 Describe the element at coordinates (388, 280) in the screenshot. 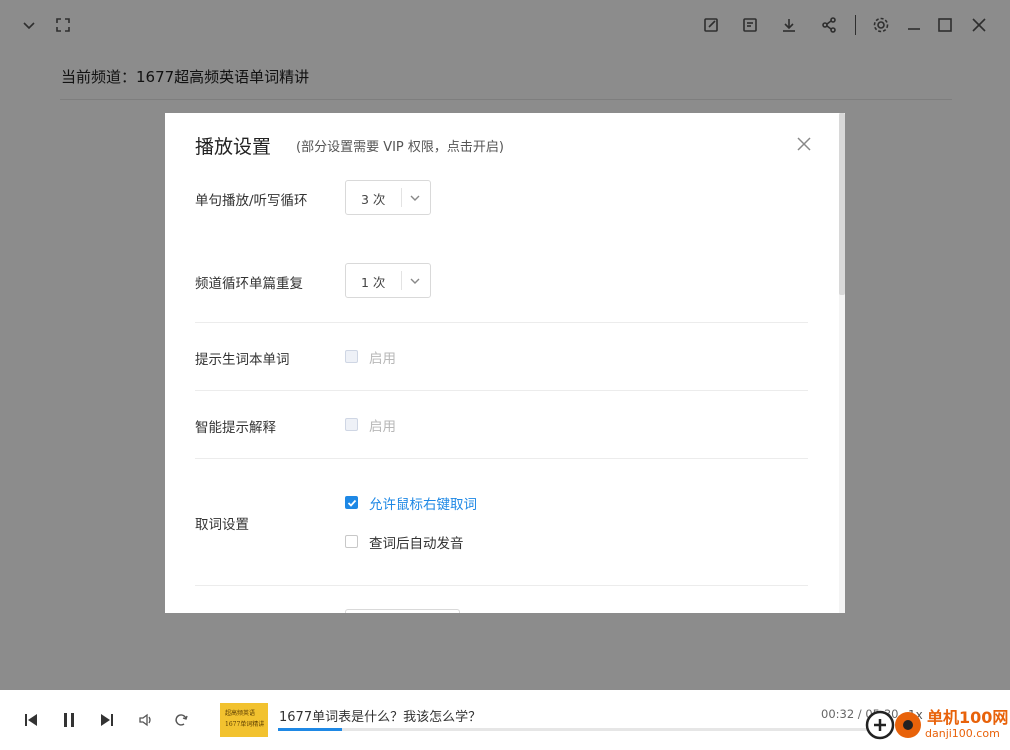

I see `channel-repeat-select: 1 次` at that location.